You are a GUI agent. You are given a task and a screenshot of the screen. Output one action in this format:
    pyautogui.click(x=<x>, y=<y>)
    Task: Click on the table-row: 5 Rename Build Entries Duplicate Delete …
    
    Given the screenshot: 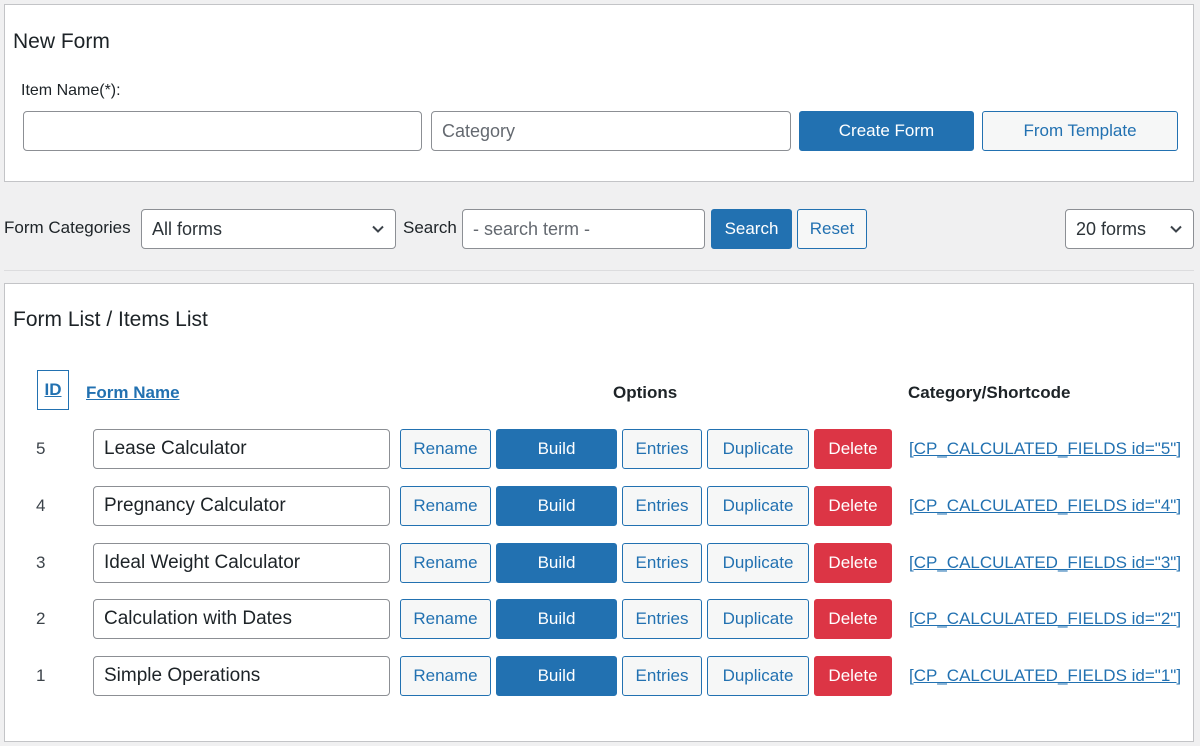 What is the action you would take?
    pyautogui.click(x=599, y=449)
    